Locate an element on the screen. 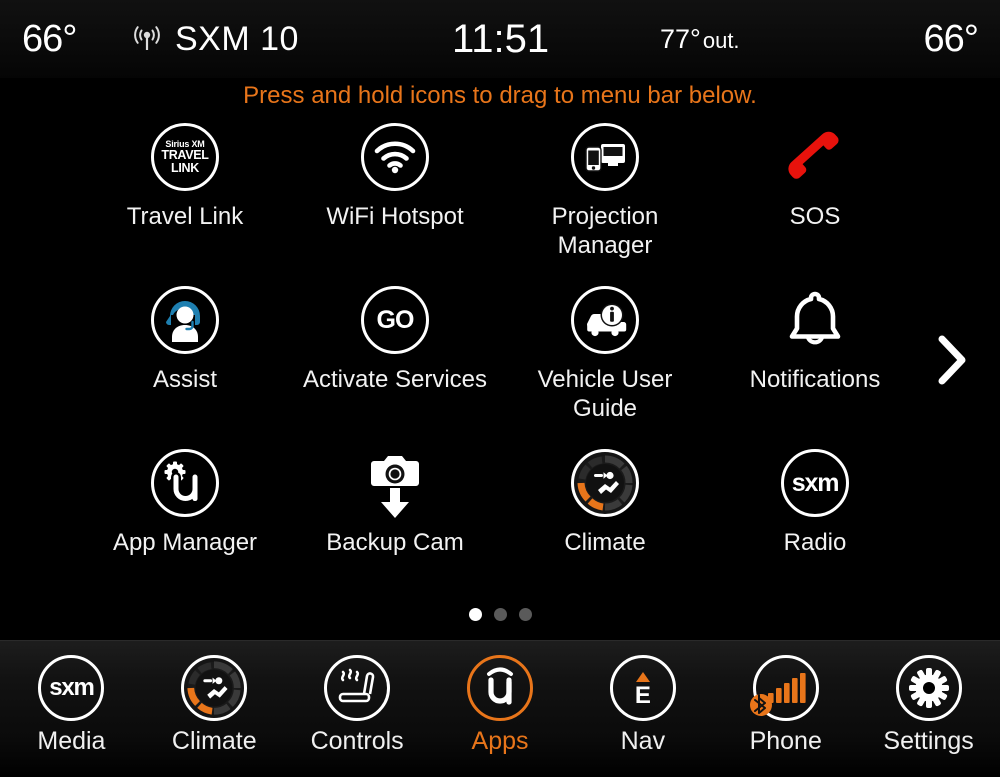 Image resolution: width=1000 pixels, height=777 pixels. menu-item-label: Phone is located at coordinates (785, 741).